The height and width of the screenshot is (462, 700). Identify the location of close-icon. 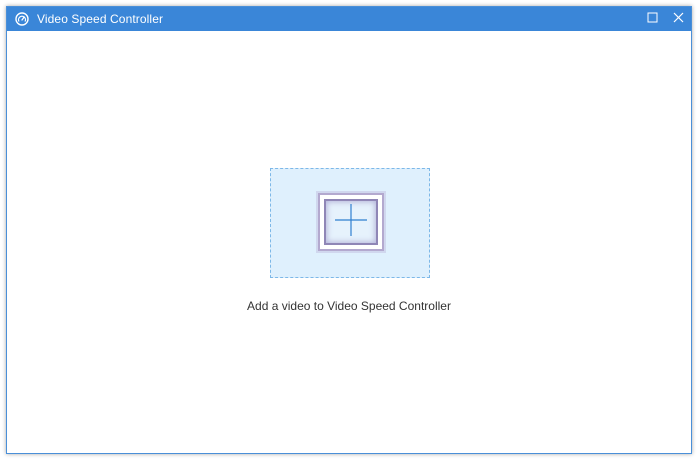
(678, 19).